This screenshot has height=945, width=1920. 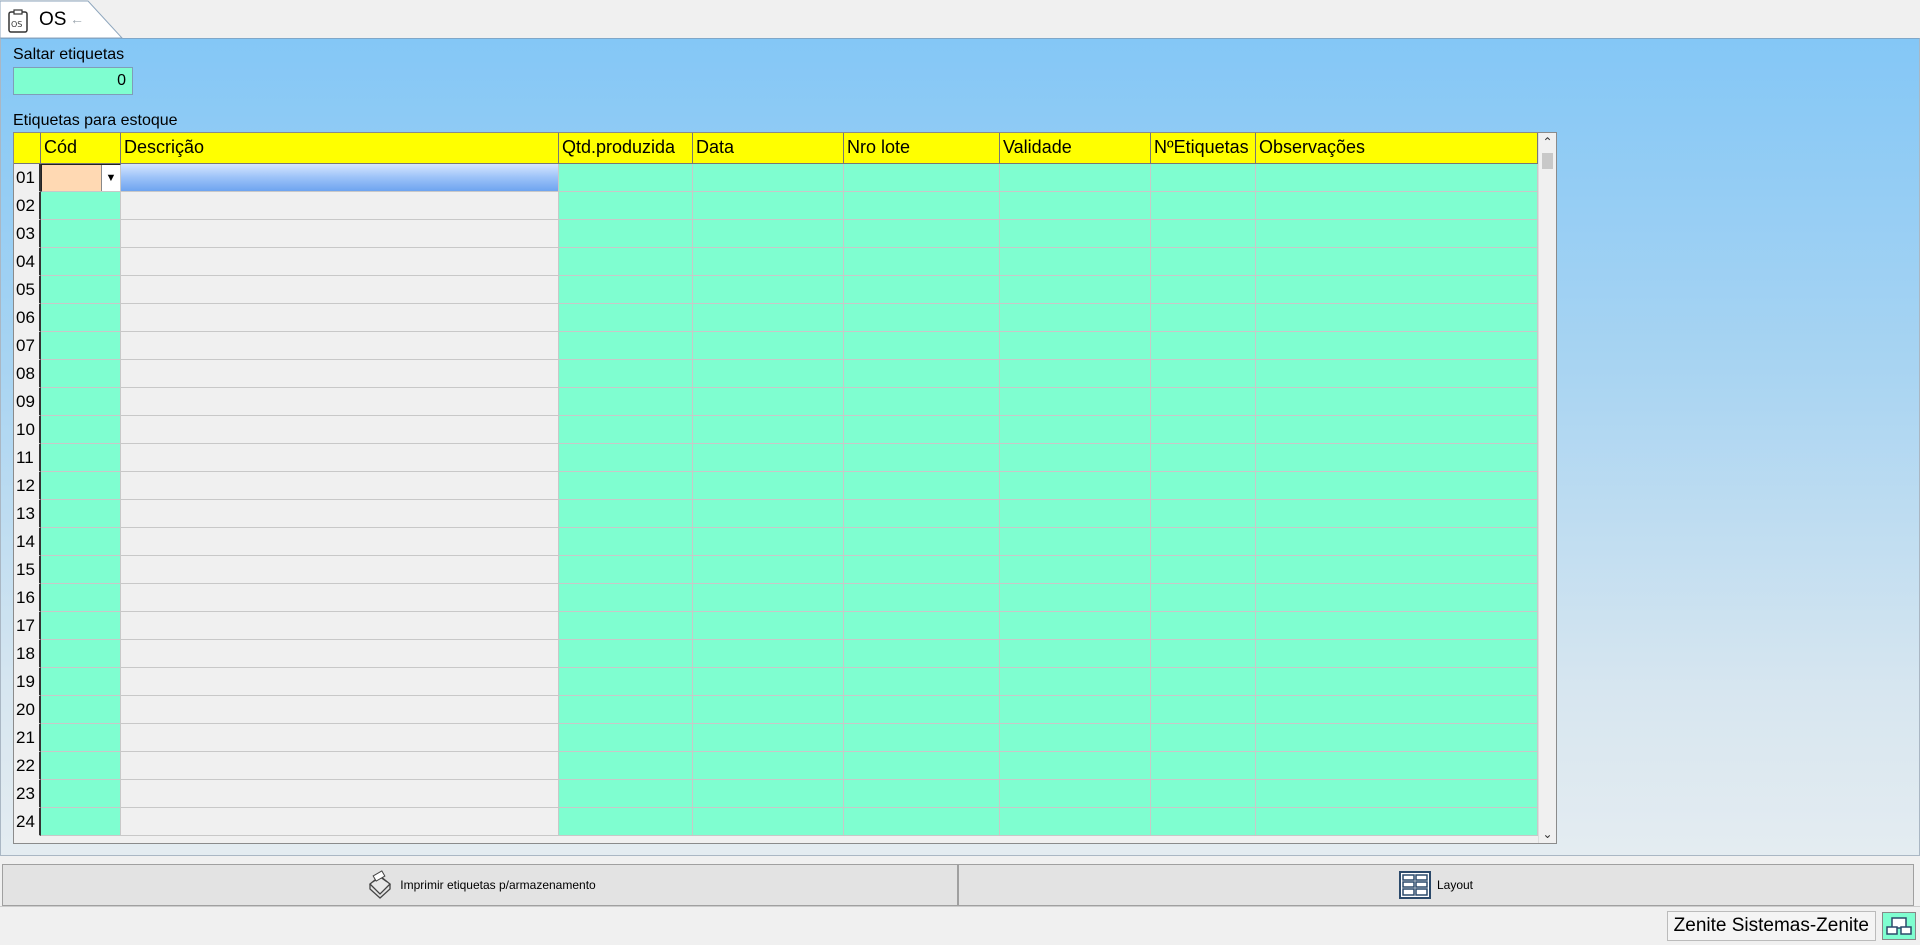 I want to click on column-header-data: Data, so click(x=768, y=148).